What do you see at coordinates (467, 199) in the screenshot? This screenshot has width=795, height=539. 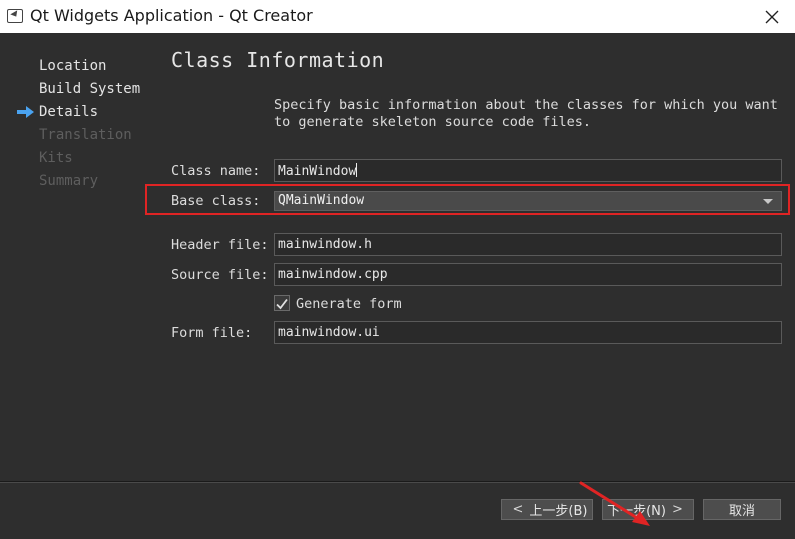 I see `annotation-highlight-box` at bounding box center [467, 199].